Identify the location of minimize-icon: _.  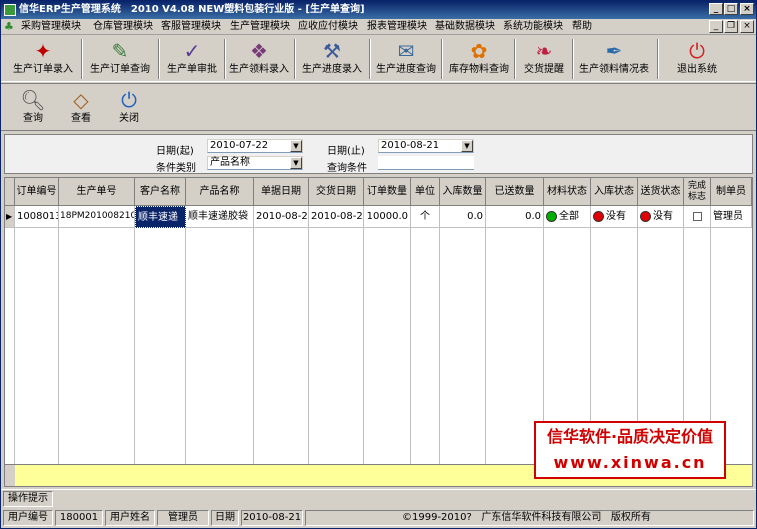
(716, 9).